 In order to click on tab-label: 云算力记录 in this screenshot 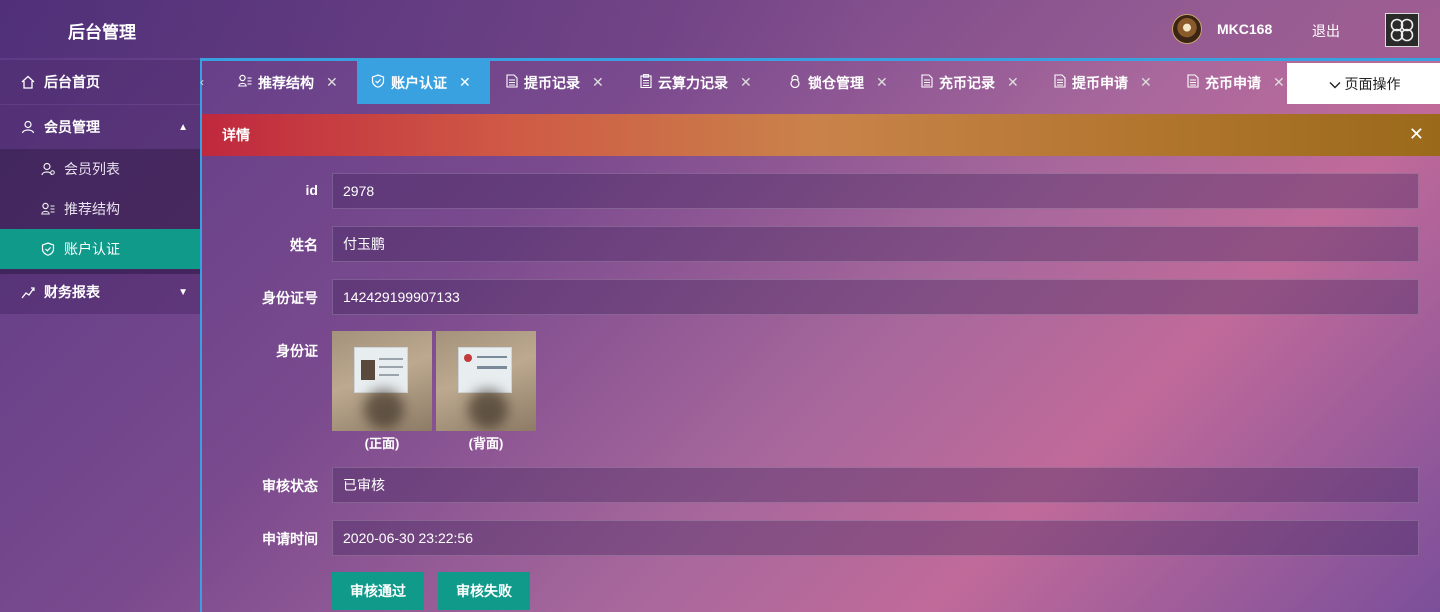, I will do `click(693, 82)`.